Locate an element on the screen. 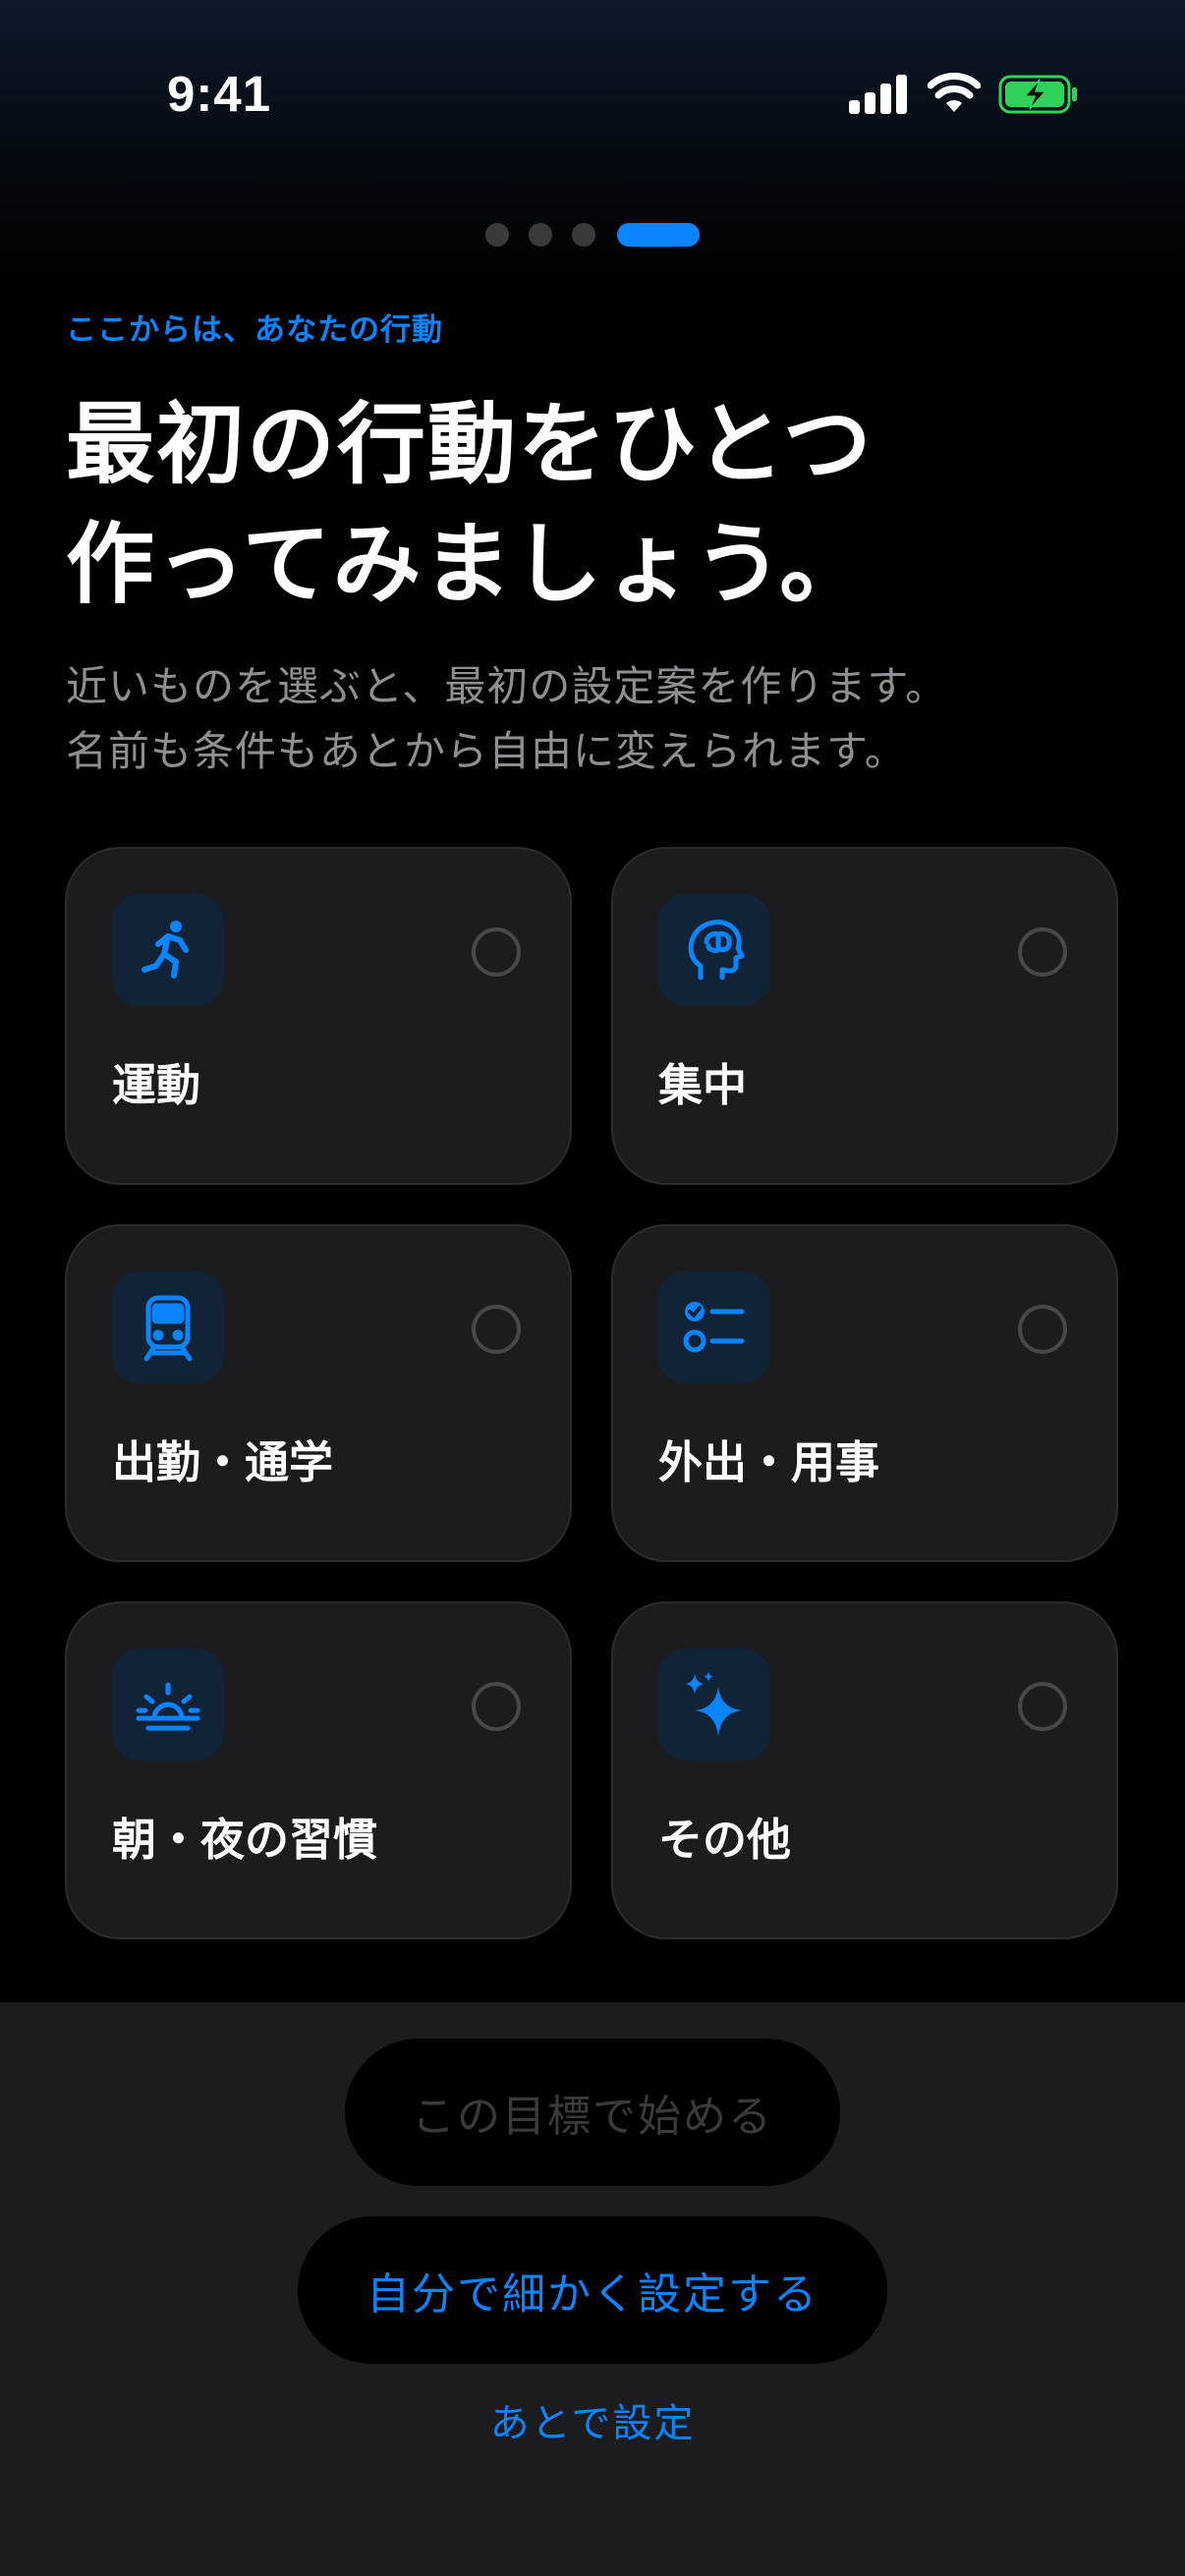 This screenshot has width=1185, height=2576. category-label: 集中 is located at coordinates (703, 1085).